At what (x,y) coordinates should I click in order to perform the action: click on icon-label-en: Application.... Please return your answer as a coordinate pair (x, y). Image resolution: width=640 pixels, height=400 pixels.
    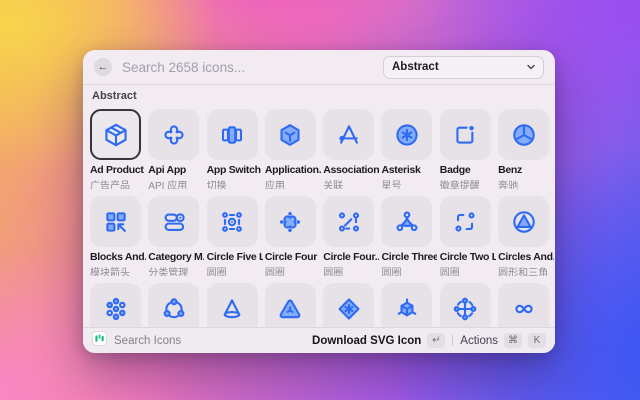
    Looking at the image, I should click on (292, 170).